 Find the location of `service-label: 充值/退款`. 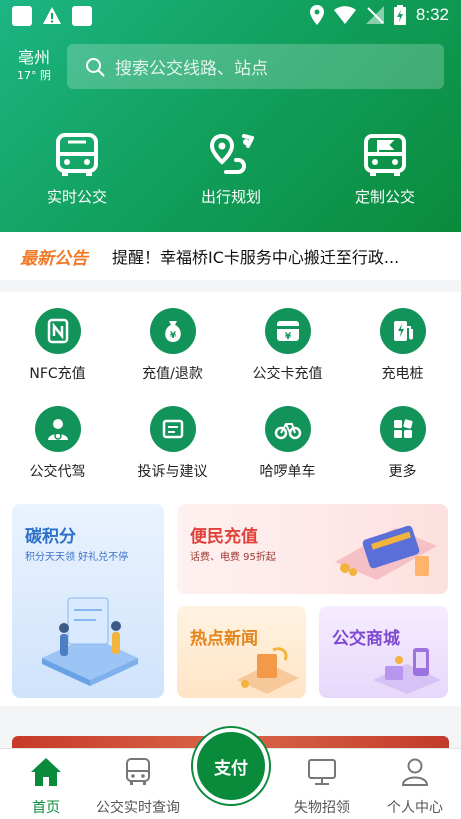

service-label: 充值/退款 is located at coordinates (172, 374).